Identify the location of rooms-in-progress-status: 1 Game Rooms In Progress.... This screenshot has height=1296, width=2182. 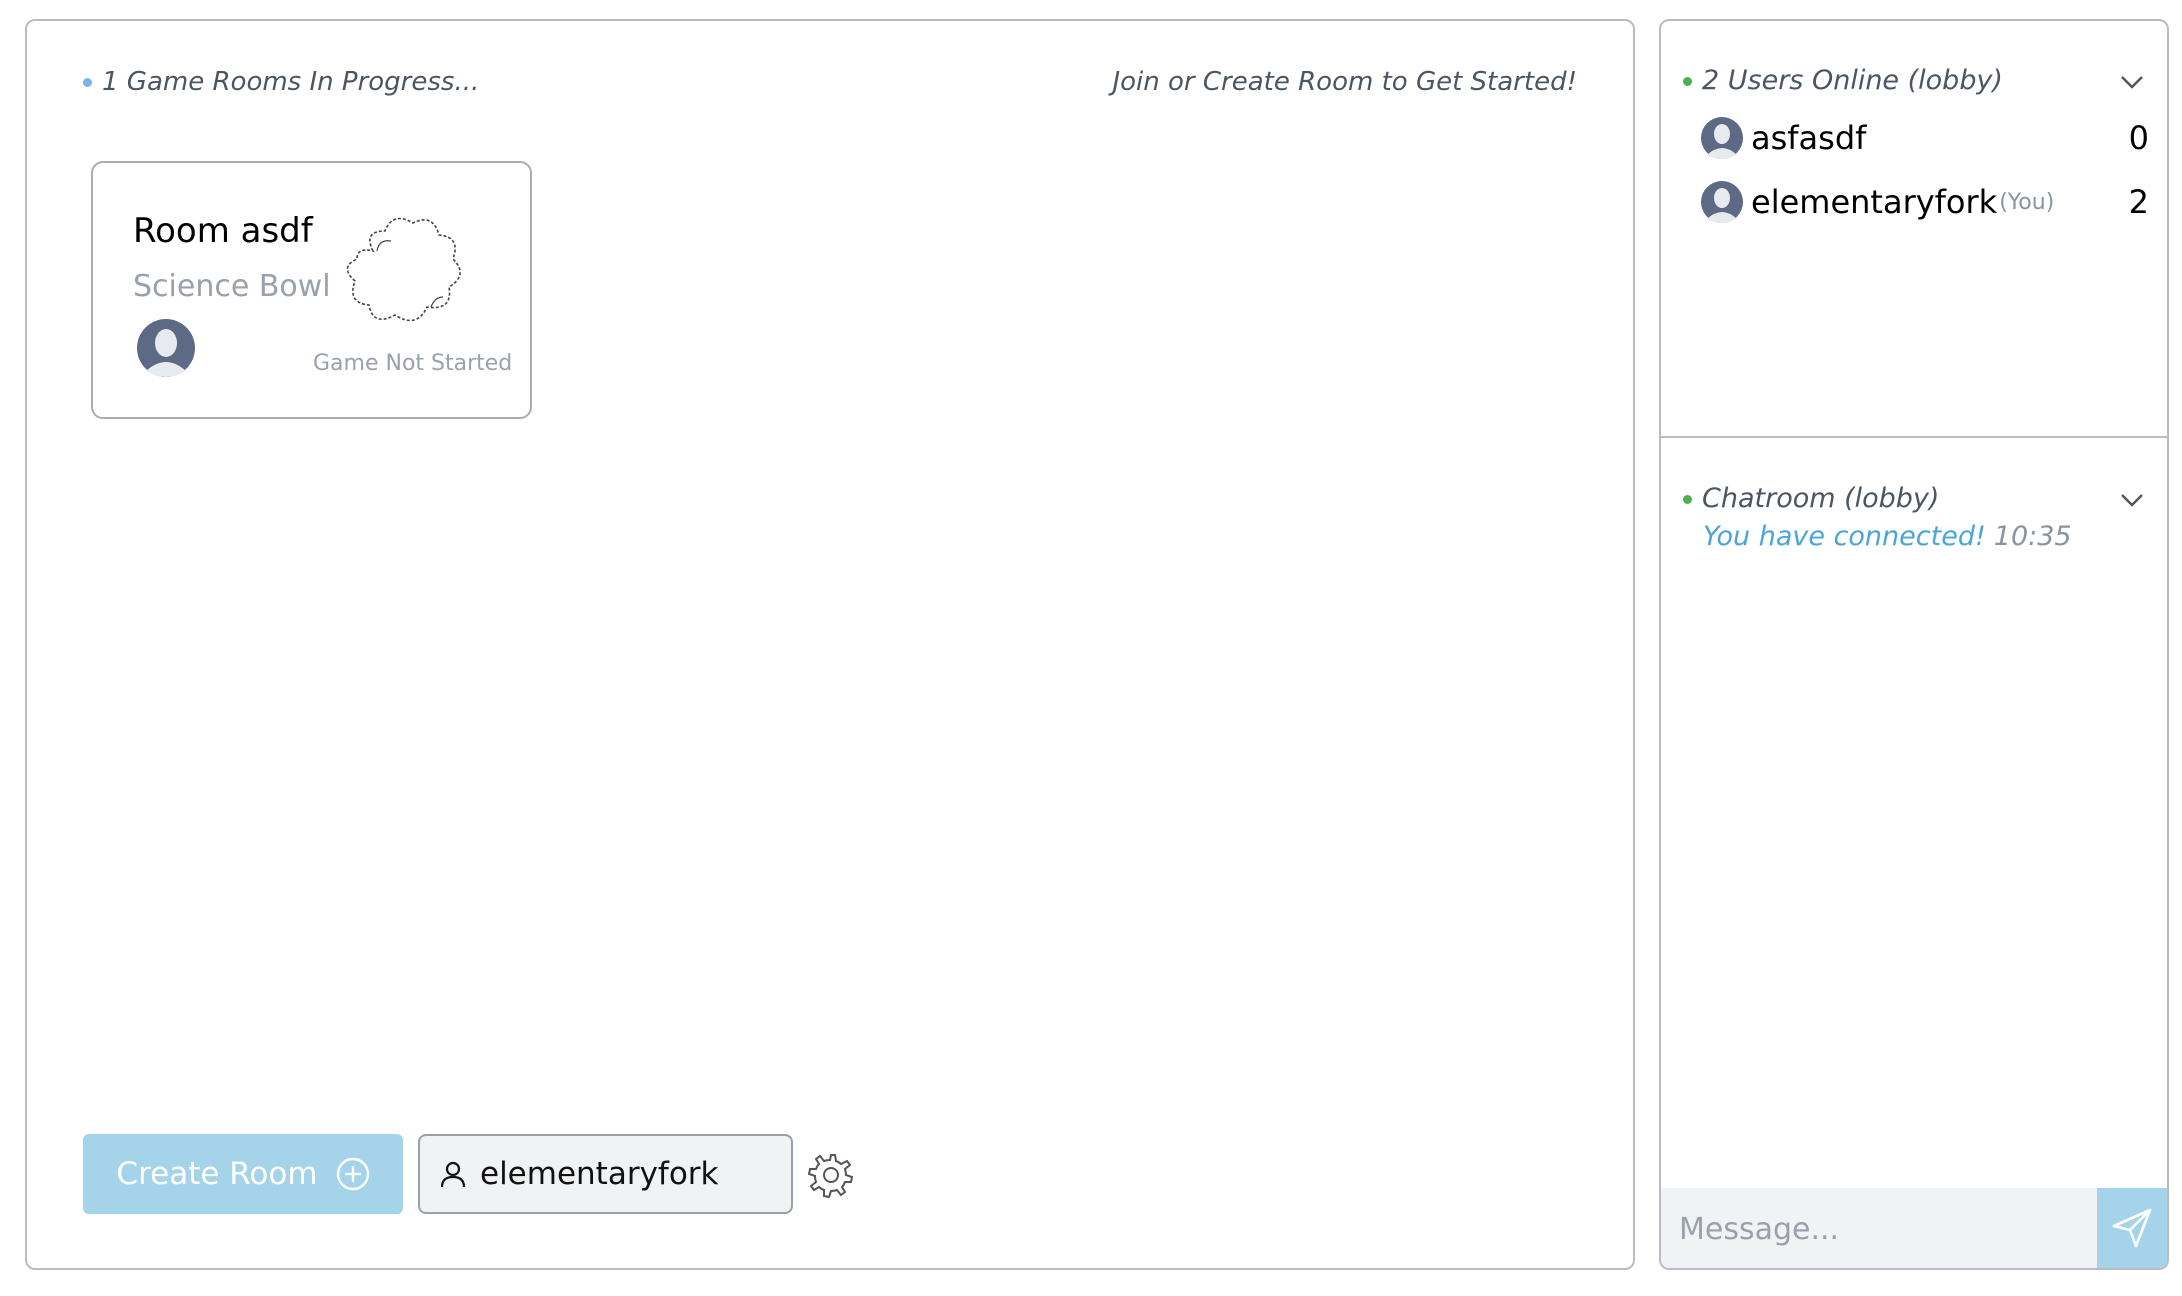
(281, 82).